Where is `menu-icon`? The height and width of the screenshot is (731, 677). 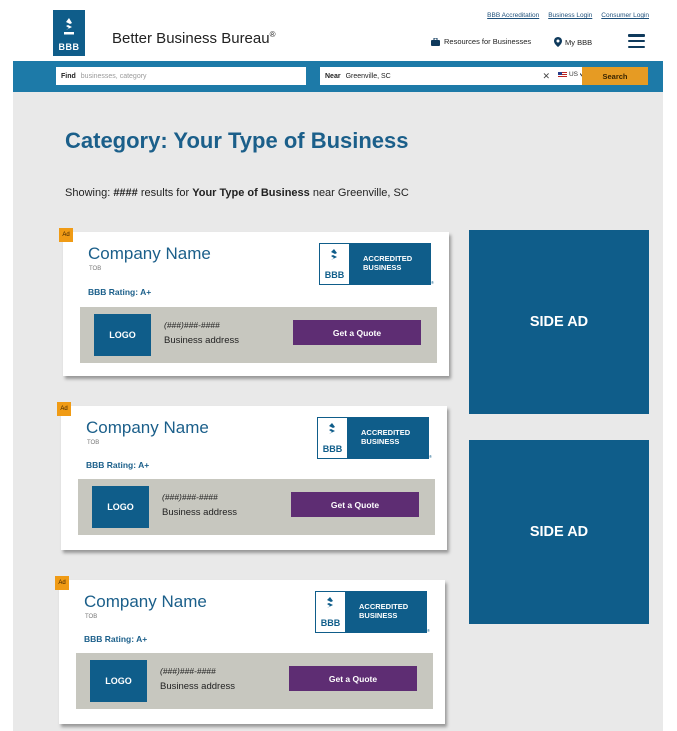 menu-icon is located at coordinates (636, 41).